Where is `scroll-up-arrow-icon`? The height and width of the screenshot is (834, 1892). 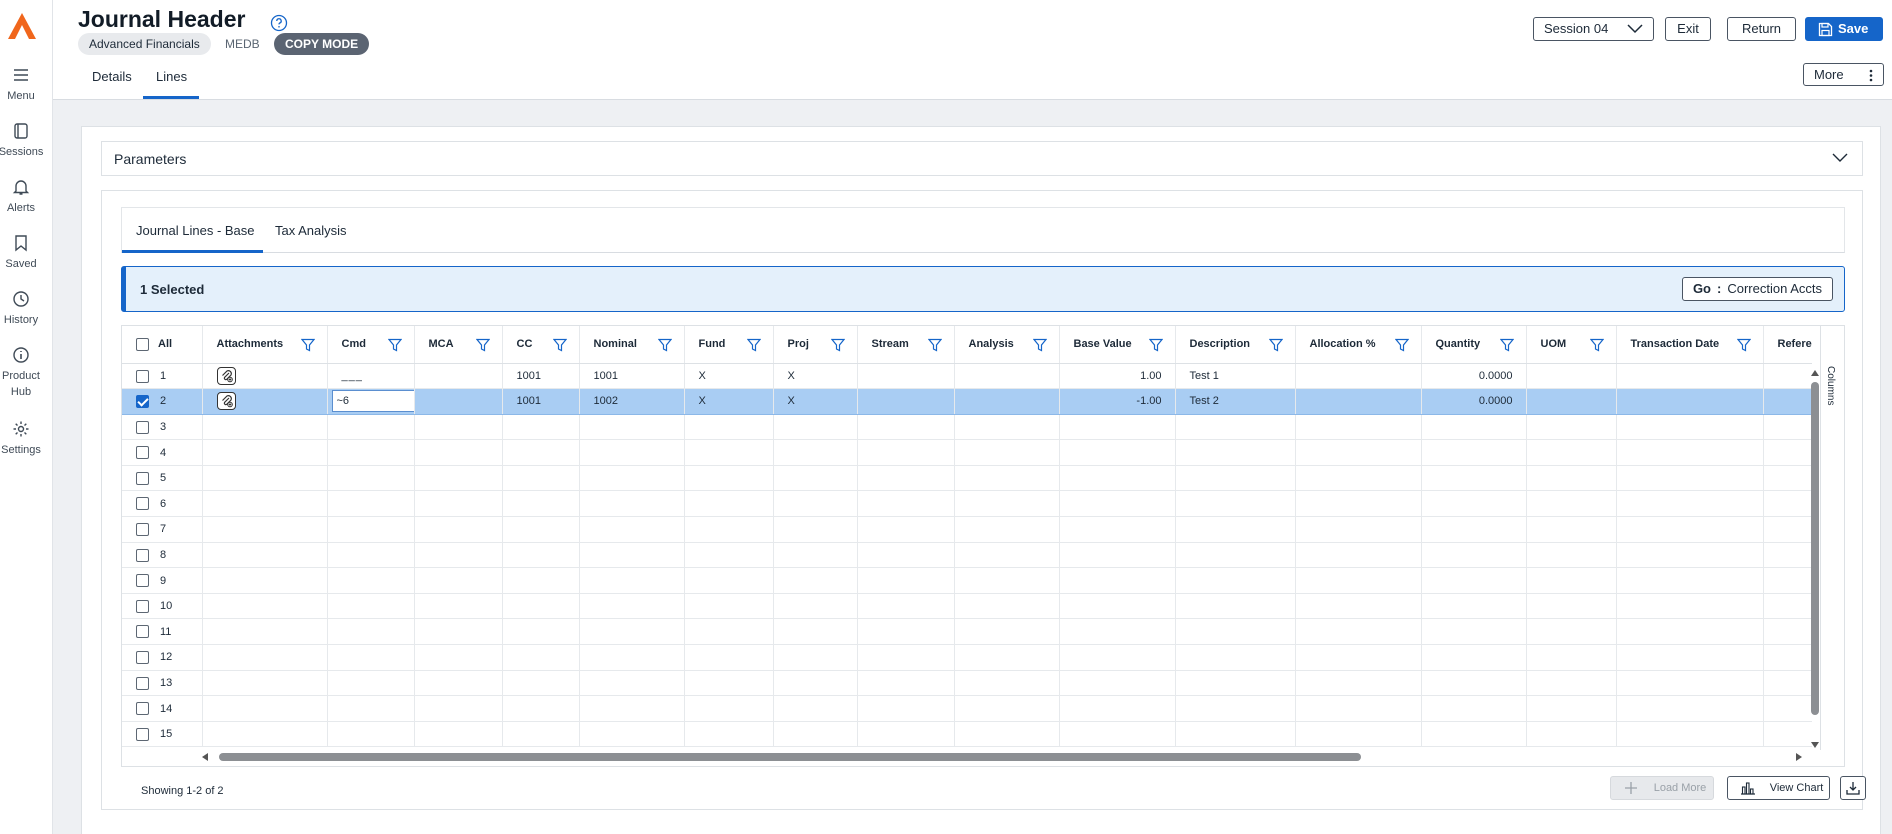 scroll-up-arrow-icon is located at coordinates (1815, 373).